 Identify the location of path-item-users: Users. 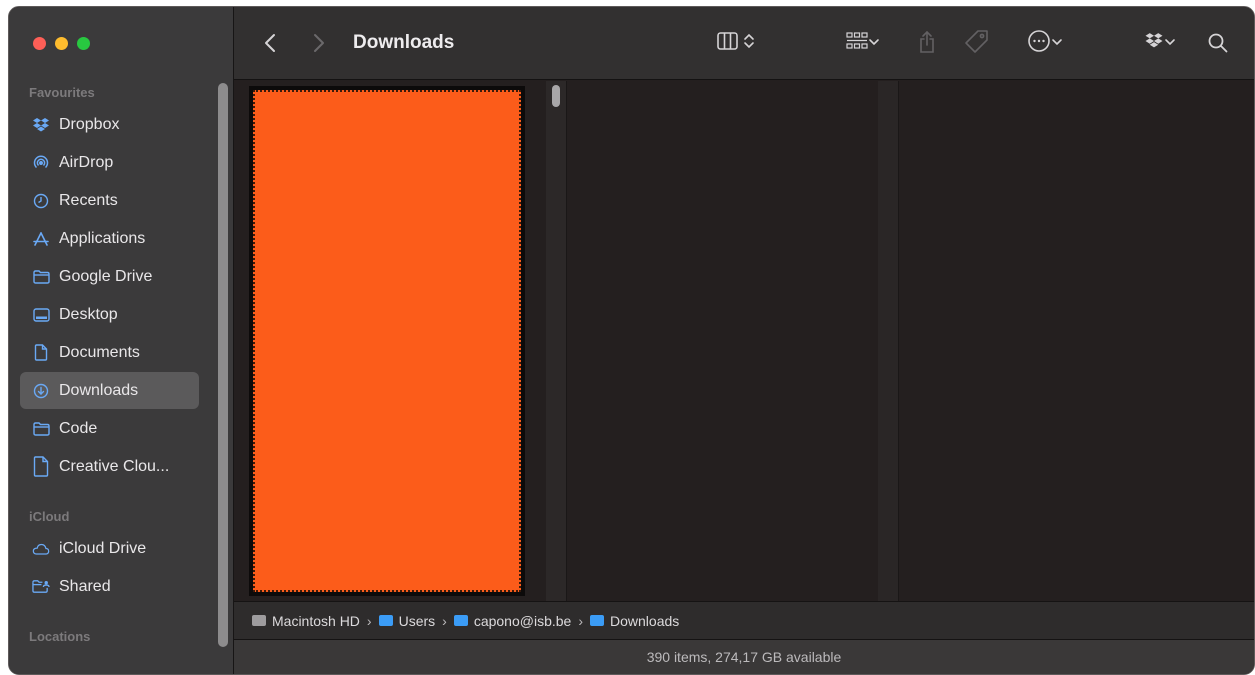
(407, 620).